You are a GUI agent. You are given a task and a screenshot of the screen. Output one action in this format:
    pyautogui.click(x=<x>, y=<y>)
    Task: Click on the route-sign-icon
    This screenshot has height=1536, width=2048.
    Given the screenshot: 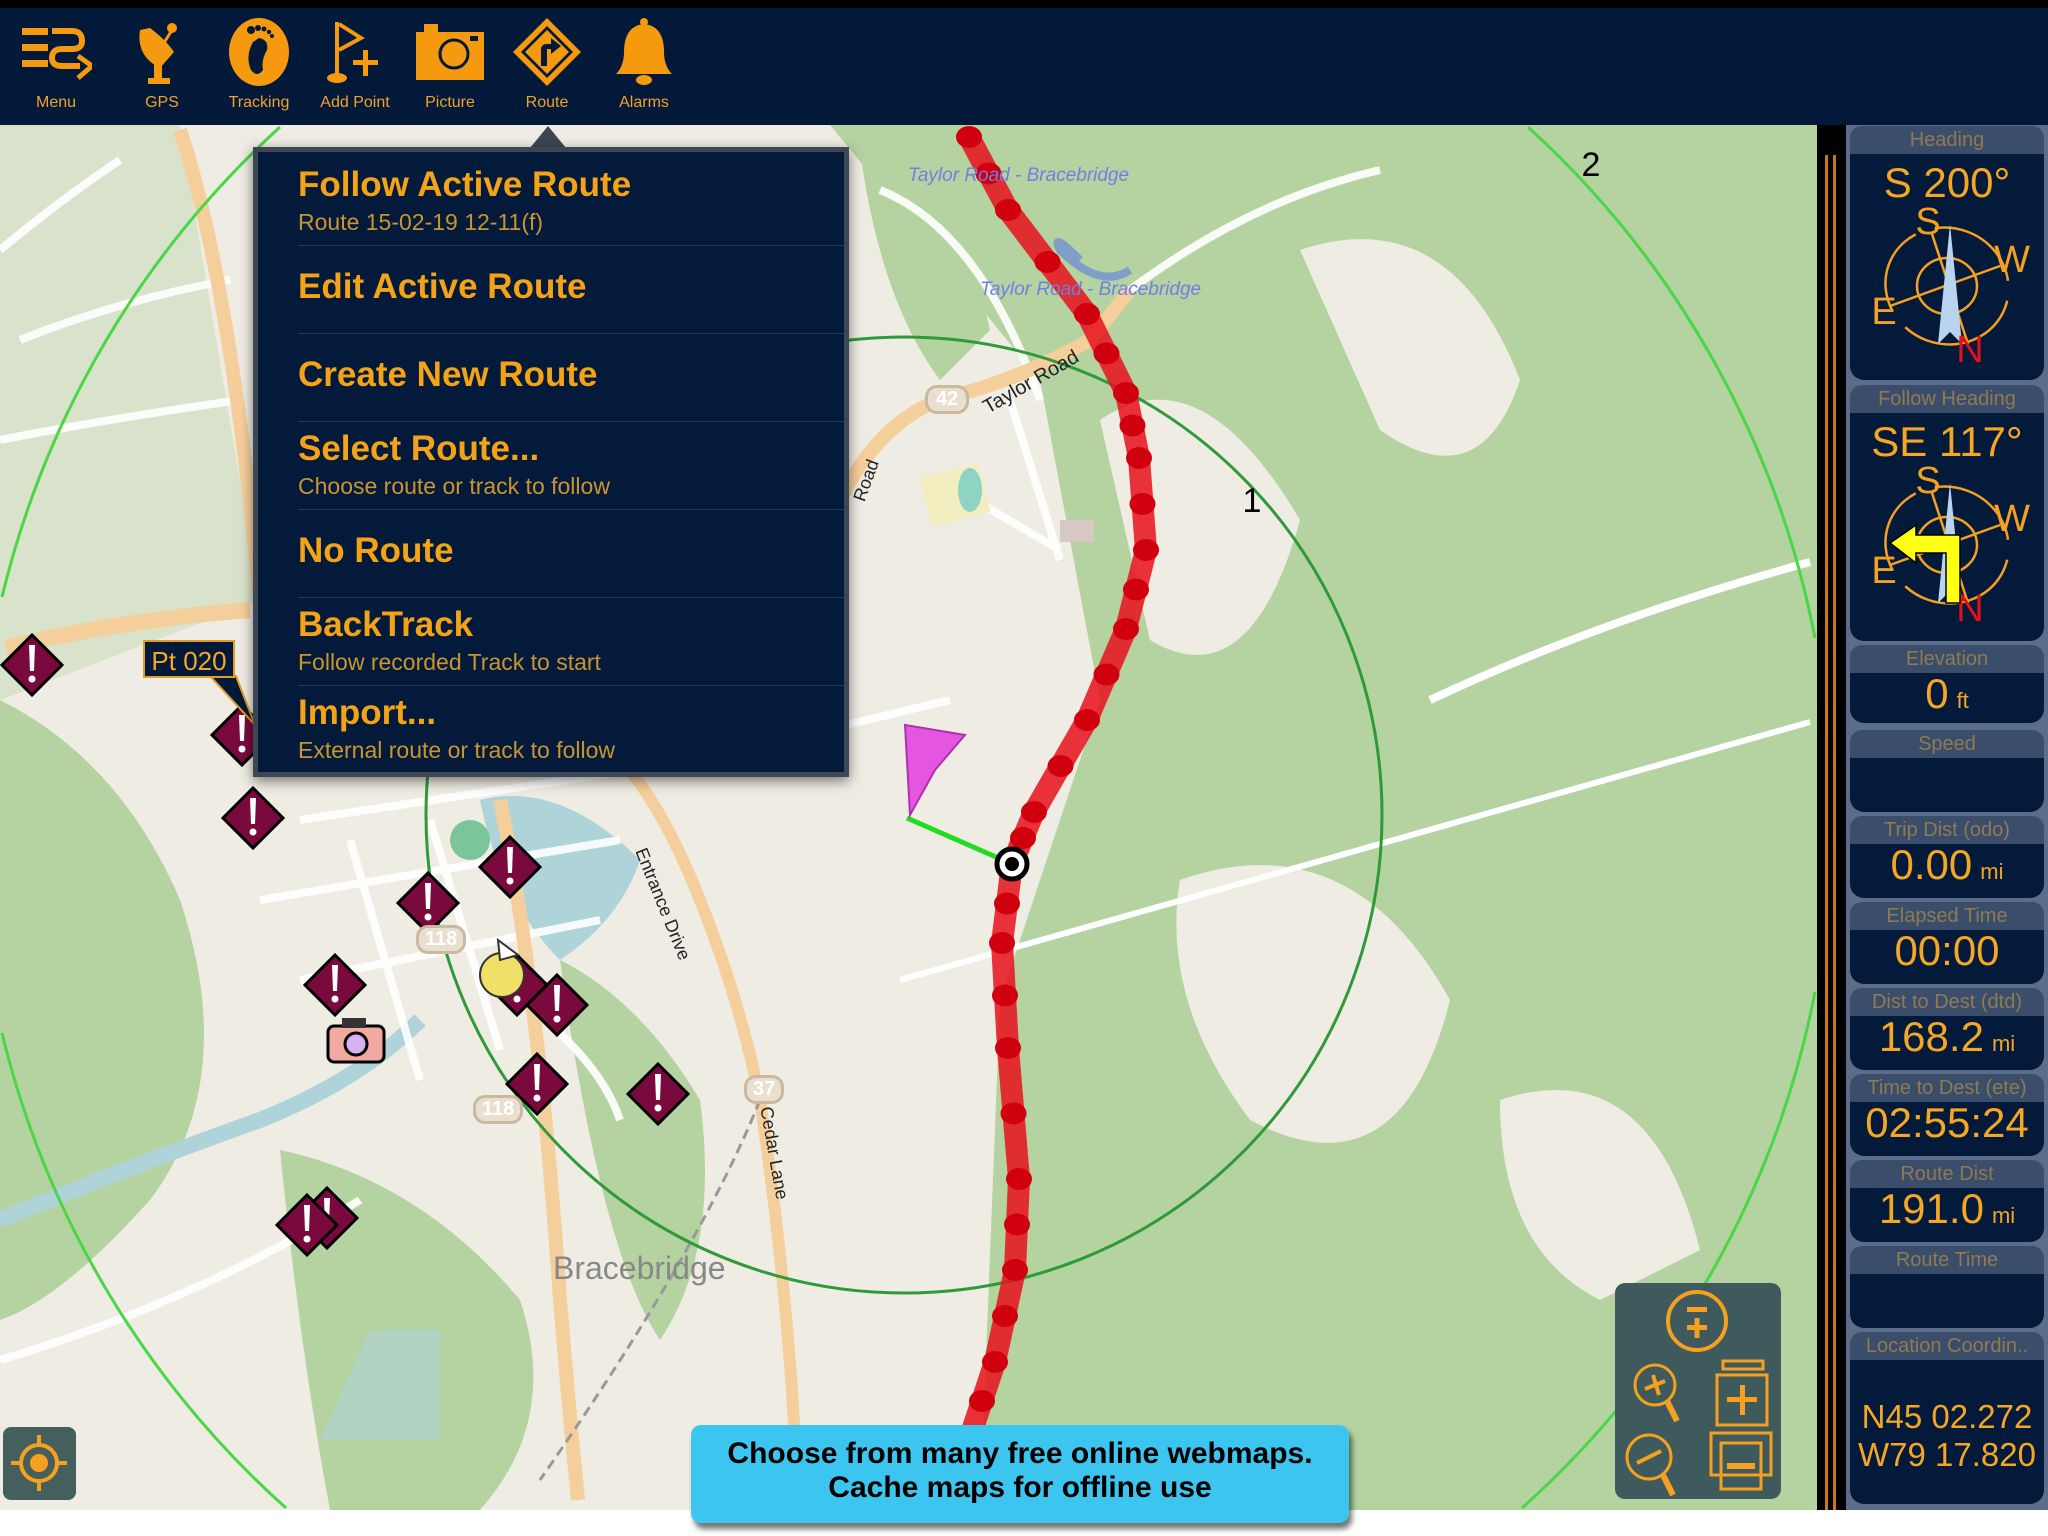 What is the action you would take?
    pyautogui.click(x=547, y=52)
    